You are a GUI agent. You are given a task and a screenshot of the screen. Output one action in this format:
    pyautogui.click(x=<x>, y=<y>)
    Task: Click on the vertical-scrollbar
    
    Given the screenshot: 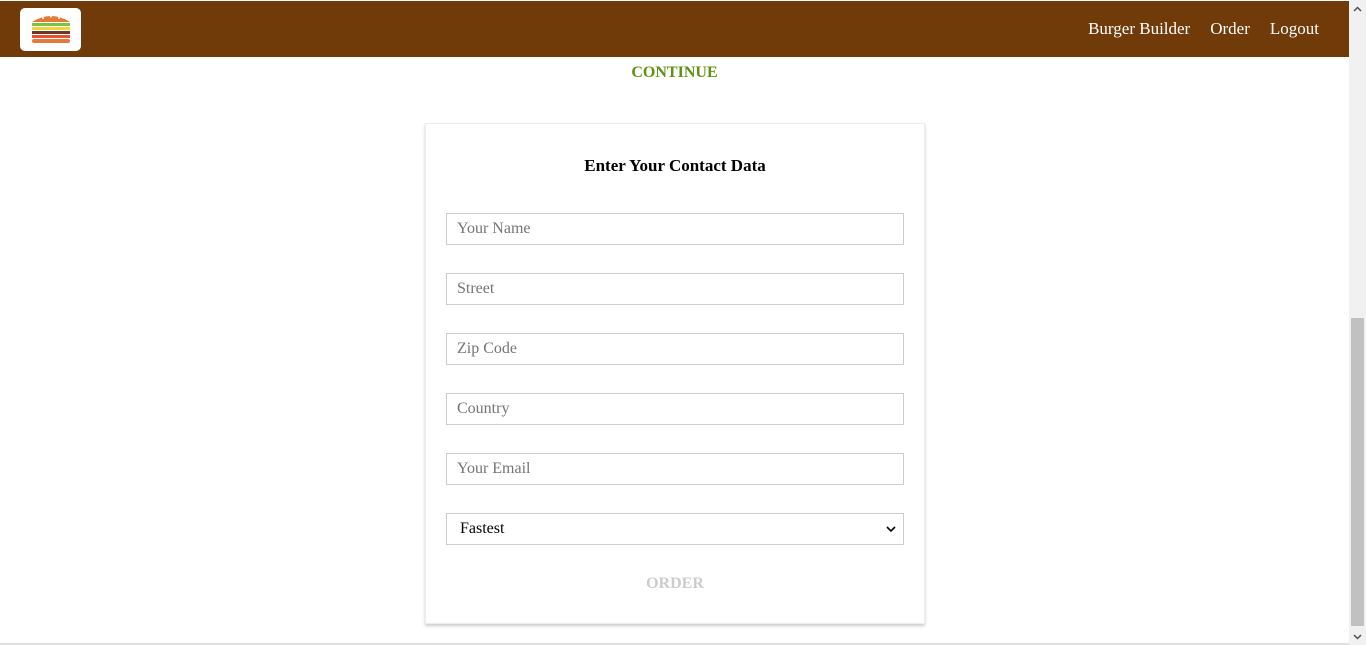 What is the action you would take?
    pyautogui.click(x=1357, y=322)
    